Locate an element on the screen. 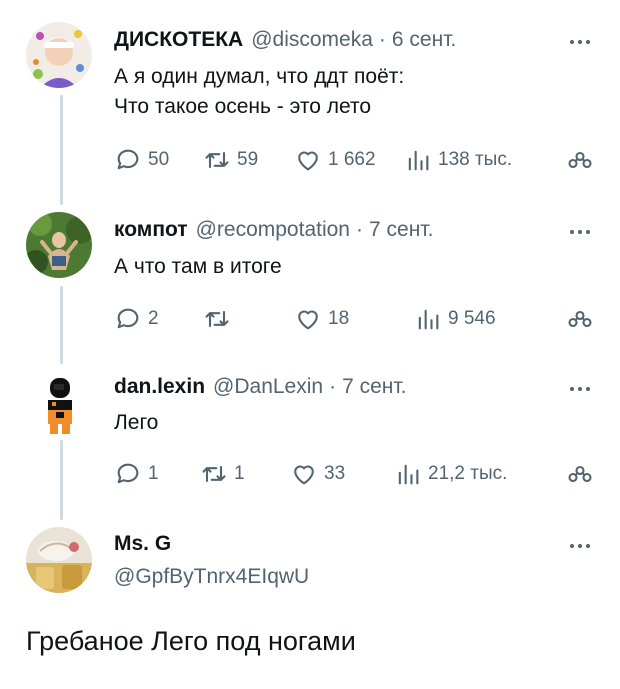 The width and height of the screenshot is (620, 689). reply-button: 50 is located at coordinates (141, 160).